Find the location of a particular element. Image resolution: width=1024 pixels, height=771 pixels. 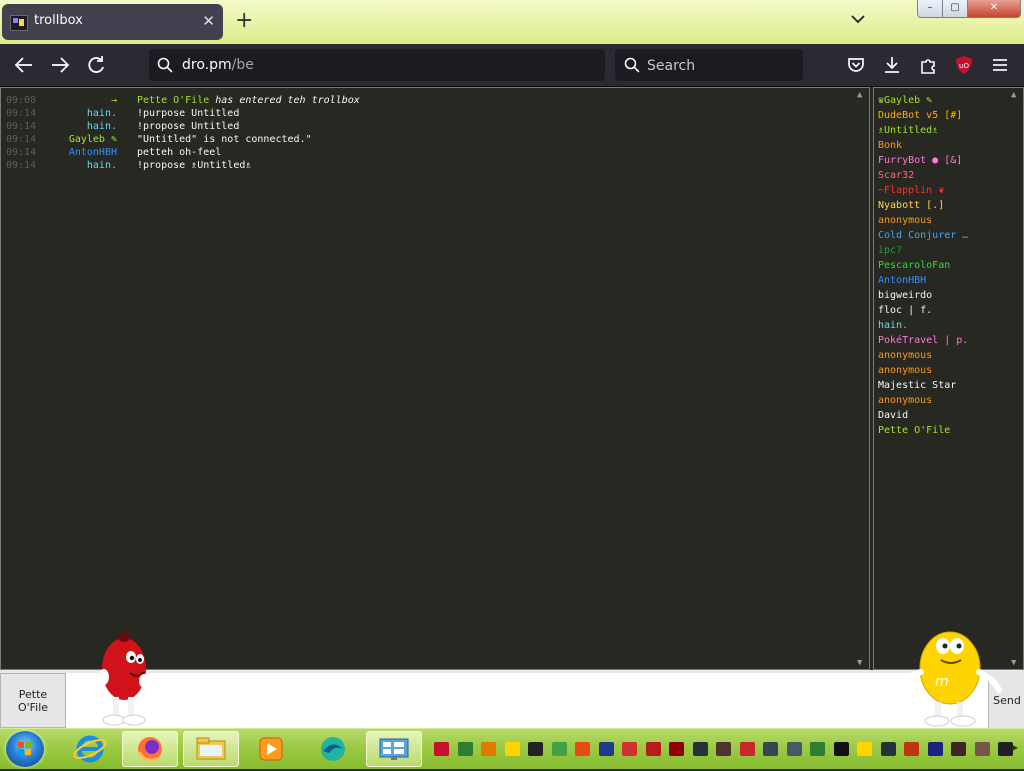

user-list-item: ~Flapplin ❦ is located at coordinates (911, 190).